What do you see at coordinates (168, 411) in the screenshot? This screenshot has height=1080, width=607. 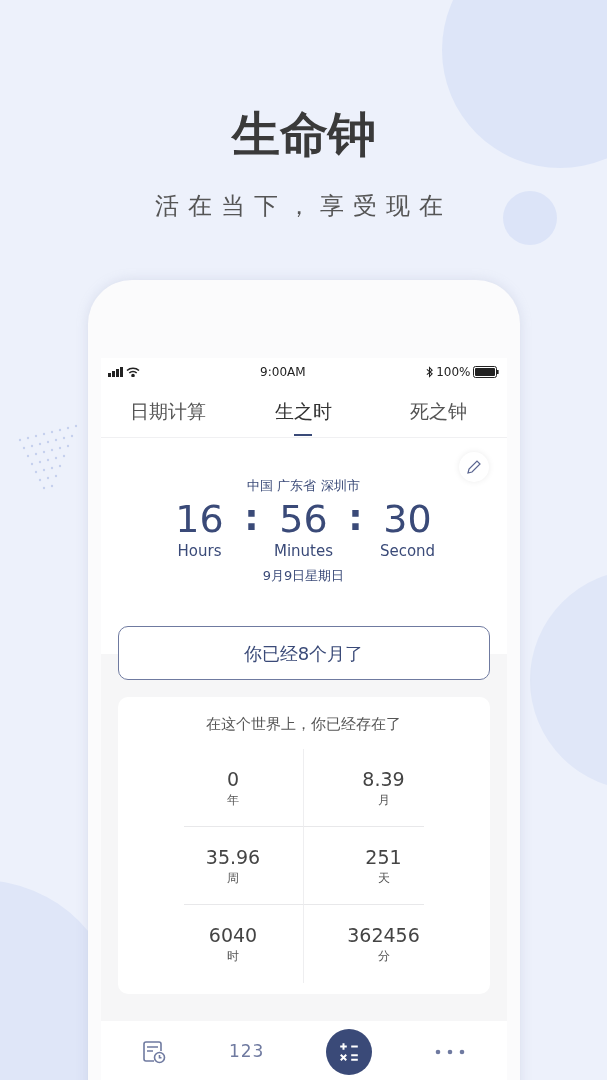 I see `tab: 日期计算` at bounding box center [168, 411].